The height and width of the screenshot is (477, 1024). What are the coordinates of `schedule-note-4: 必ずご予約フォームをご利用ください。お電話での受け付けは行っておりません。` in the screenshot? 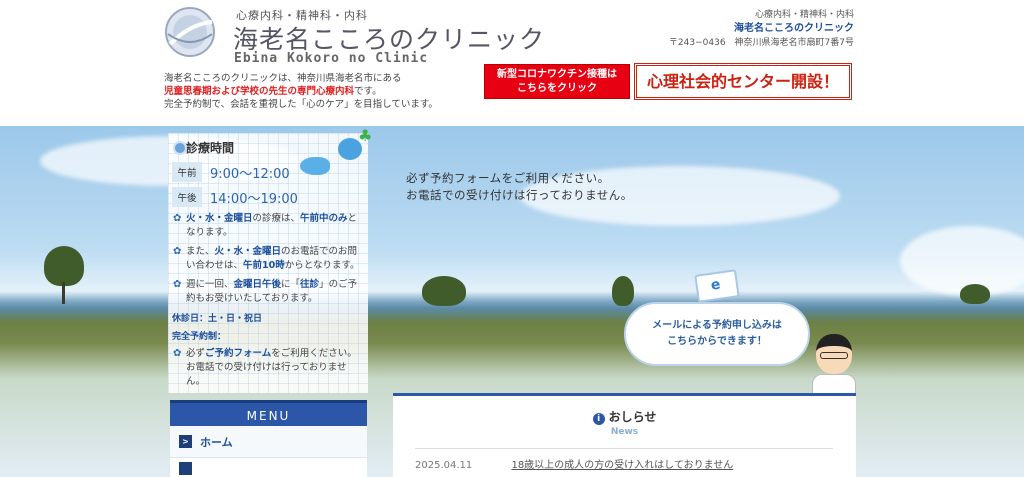 It's located at (268, 368).